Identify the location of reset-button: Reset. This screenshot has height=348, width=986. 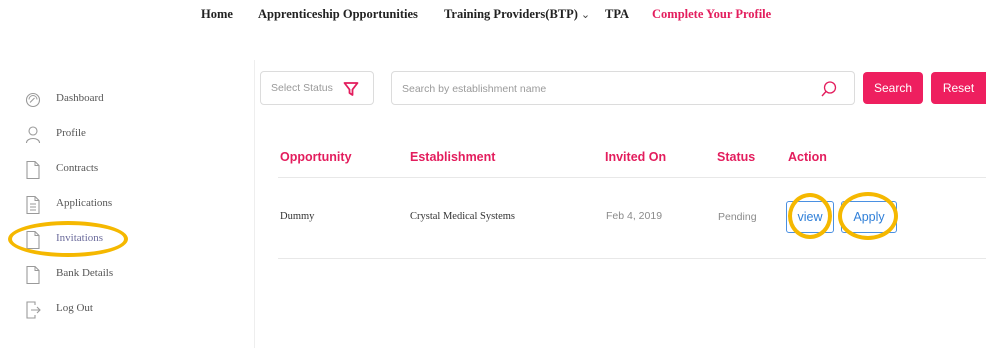
(958, 88).